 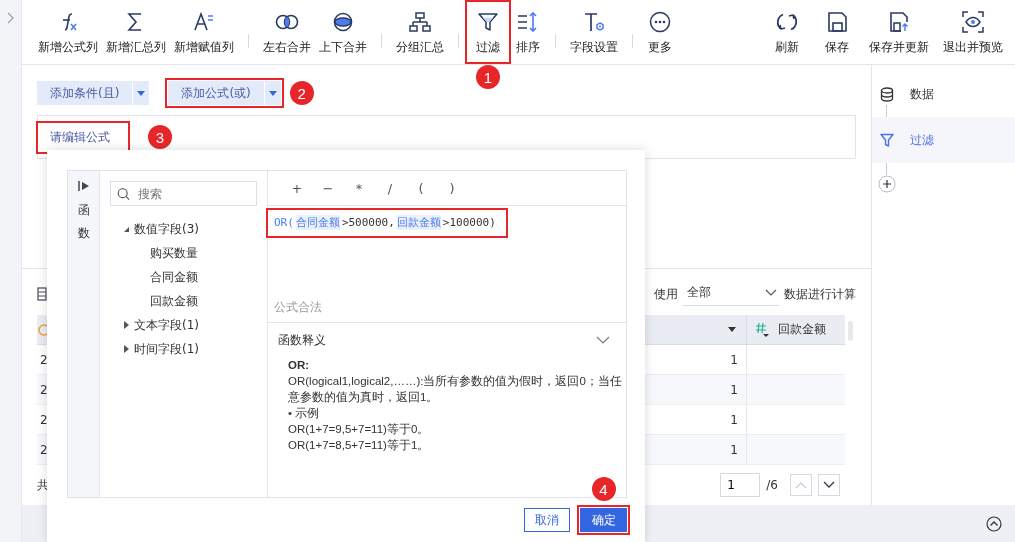 What do you see at coordinates (183, 193) in the screenshot?
I see `search-field: 搜索` at bounding box center [183, 193].